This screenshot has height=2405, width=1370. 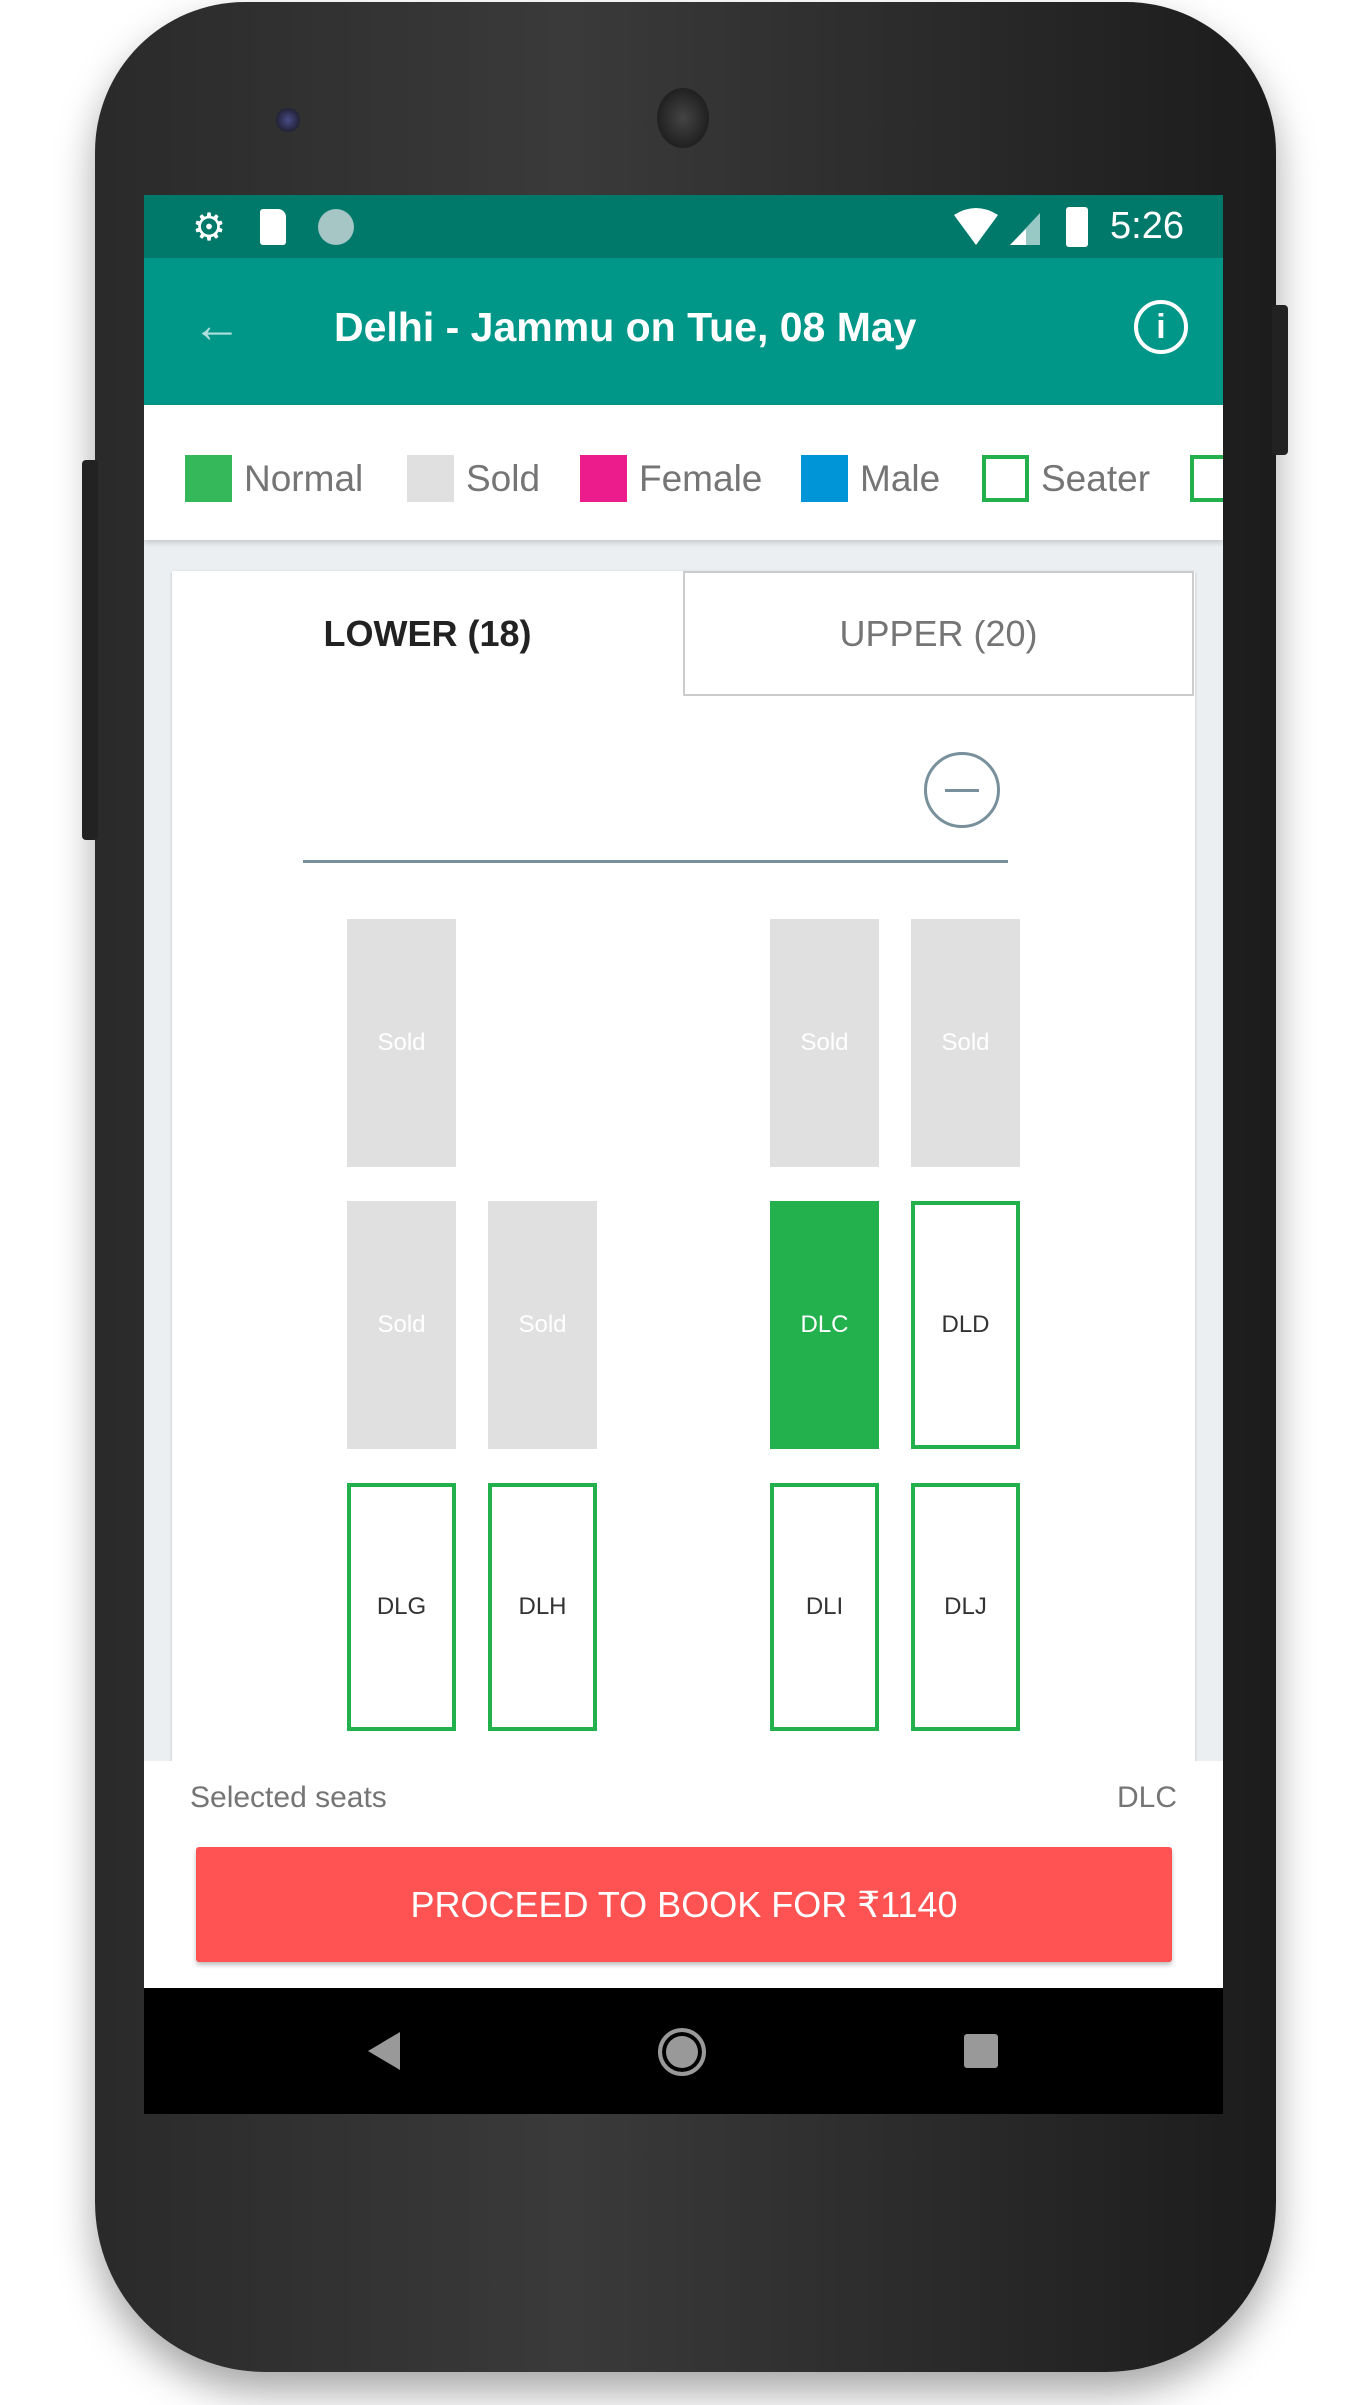 I want to click on wifi-icon, so click(x=997, y=226).